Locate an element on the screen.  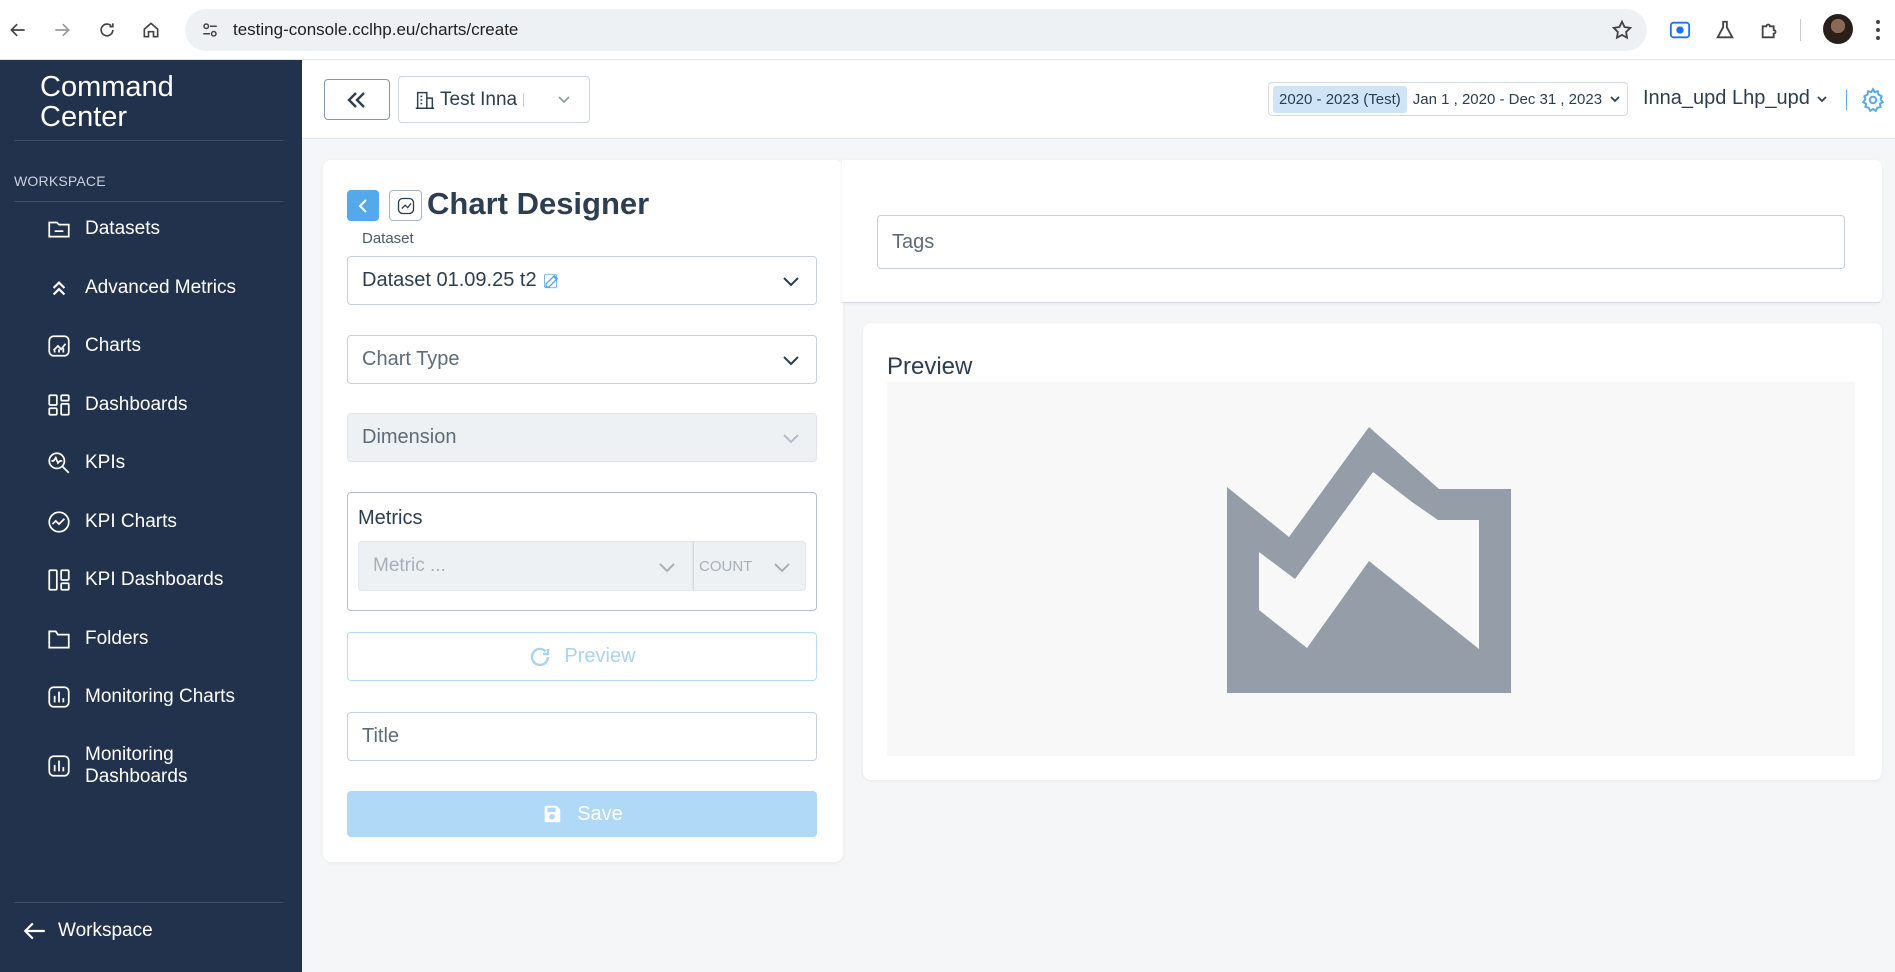
card-divider is located at coordinates (1361, 302).